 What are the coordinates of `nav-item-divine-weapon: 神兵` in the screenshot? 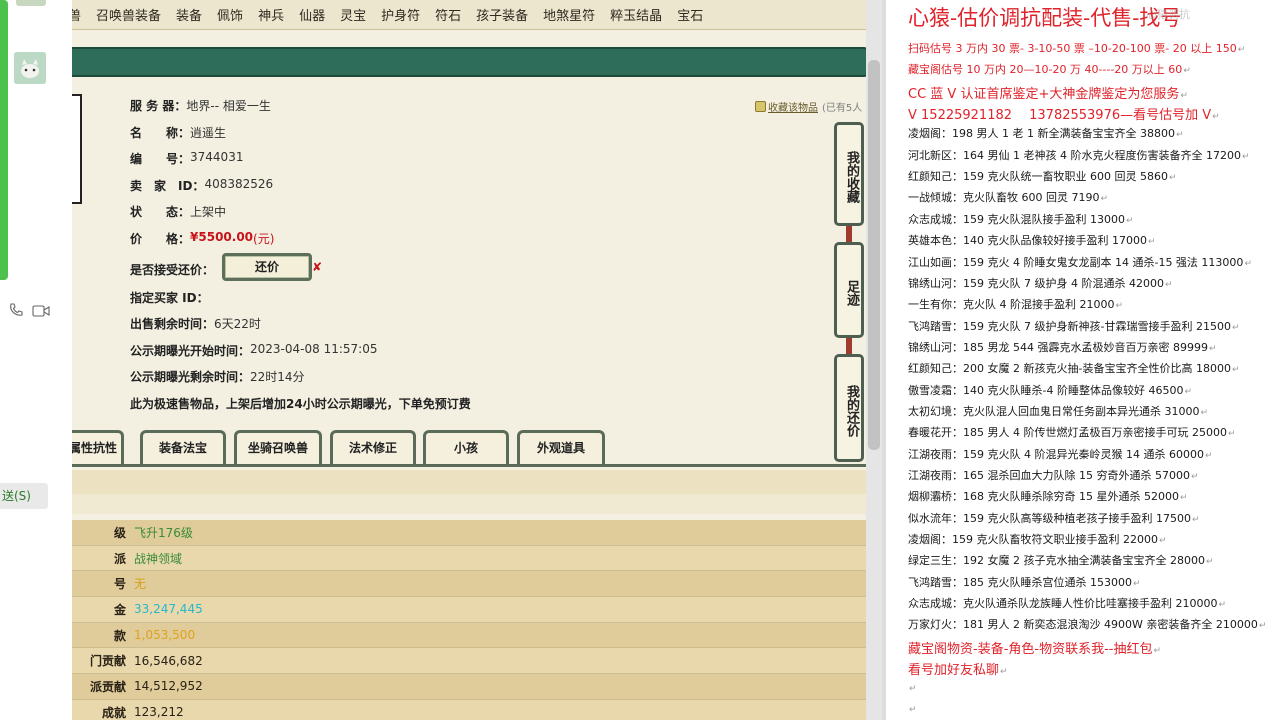 It's located at (271, 14).